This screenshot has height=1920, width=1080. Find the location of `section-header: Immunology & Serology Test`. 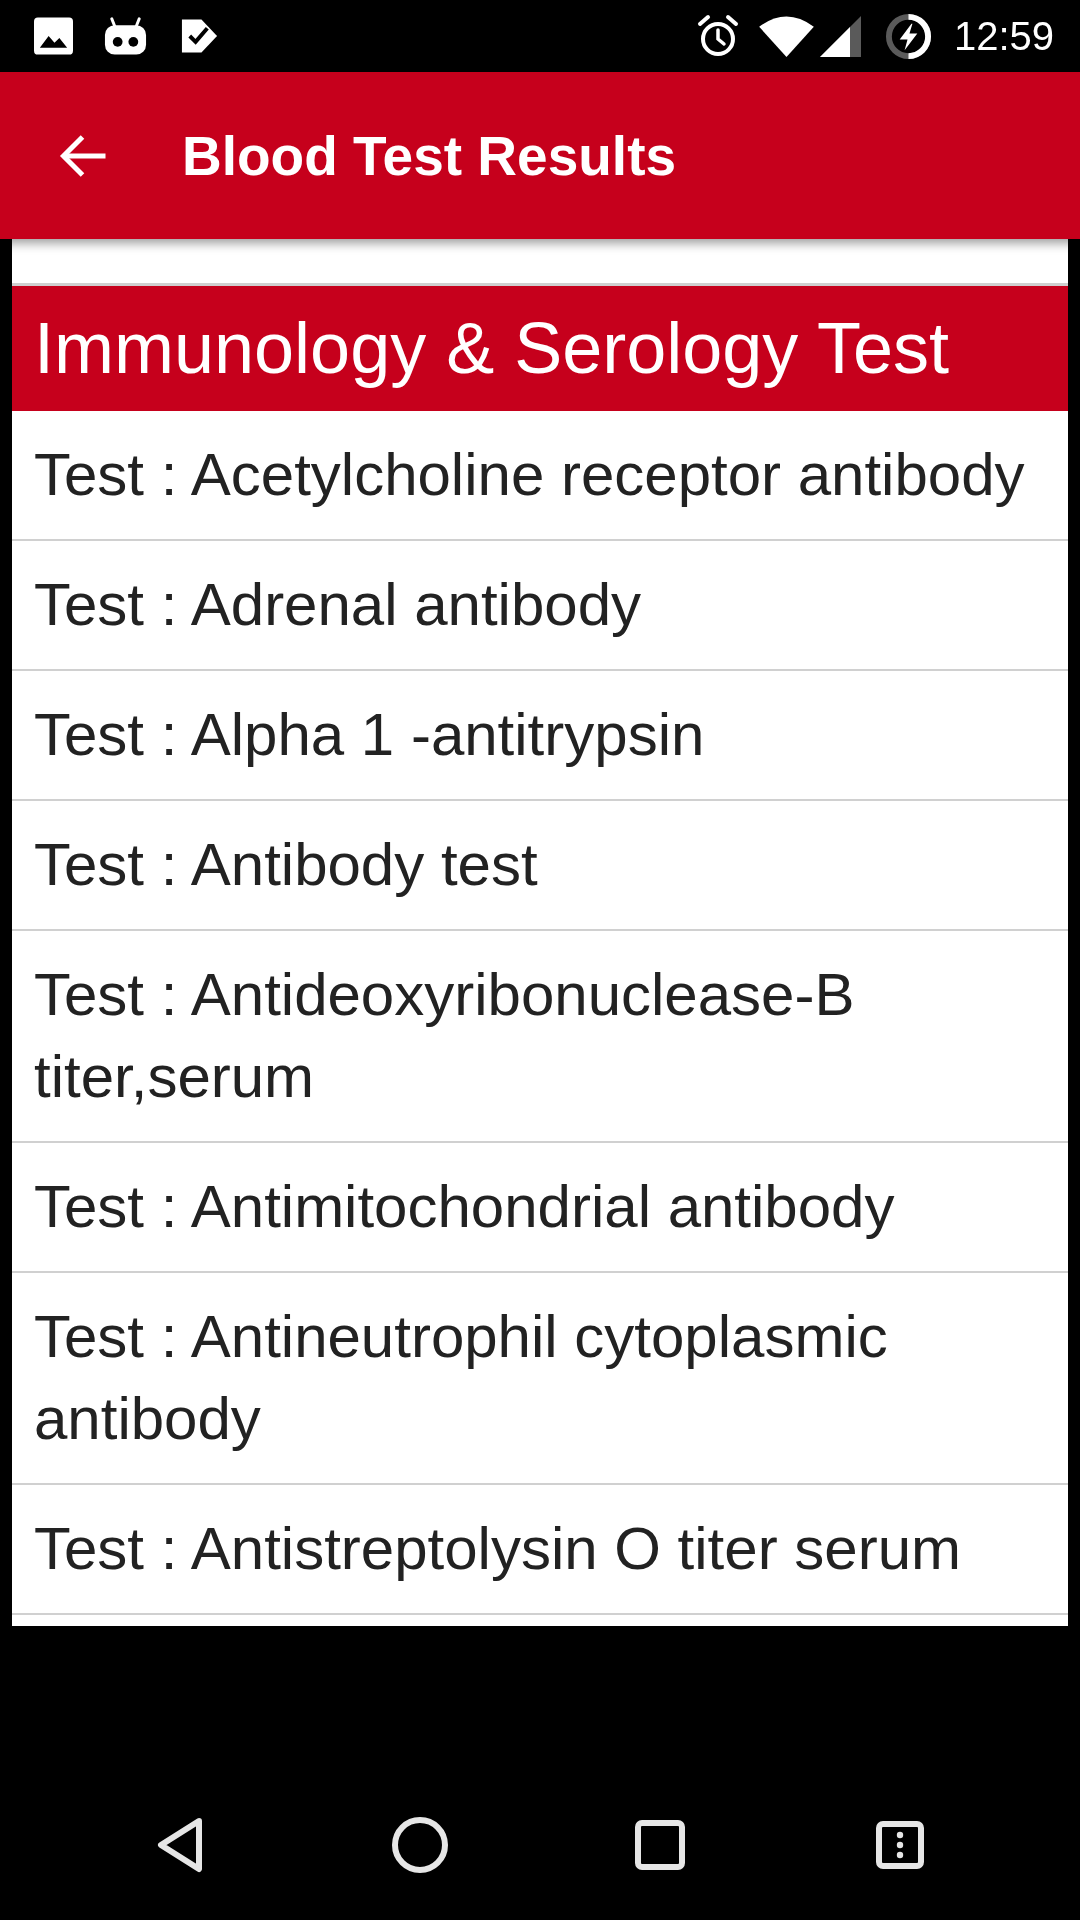

section-header: Immunology & Serology Test is located at coordinates (540, 348).